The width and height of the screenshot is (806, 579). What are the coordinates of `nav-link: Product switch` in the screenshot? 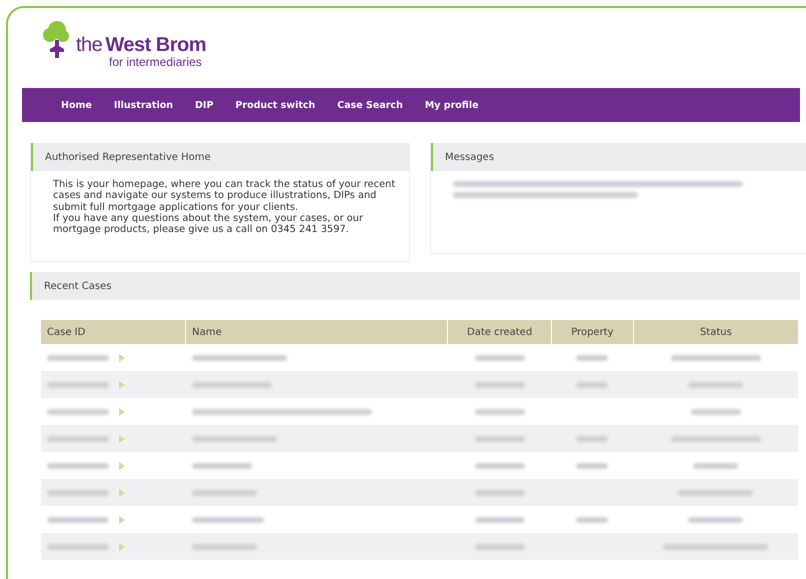 It's located at (275, 105).